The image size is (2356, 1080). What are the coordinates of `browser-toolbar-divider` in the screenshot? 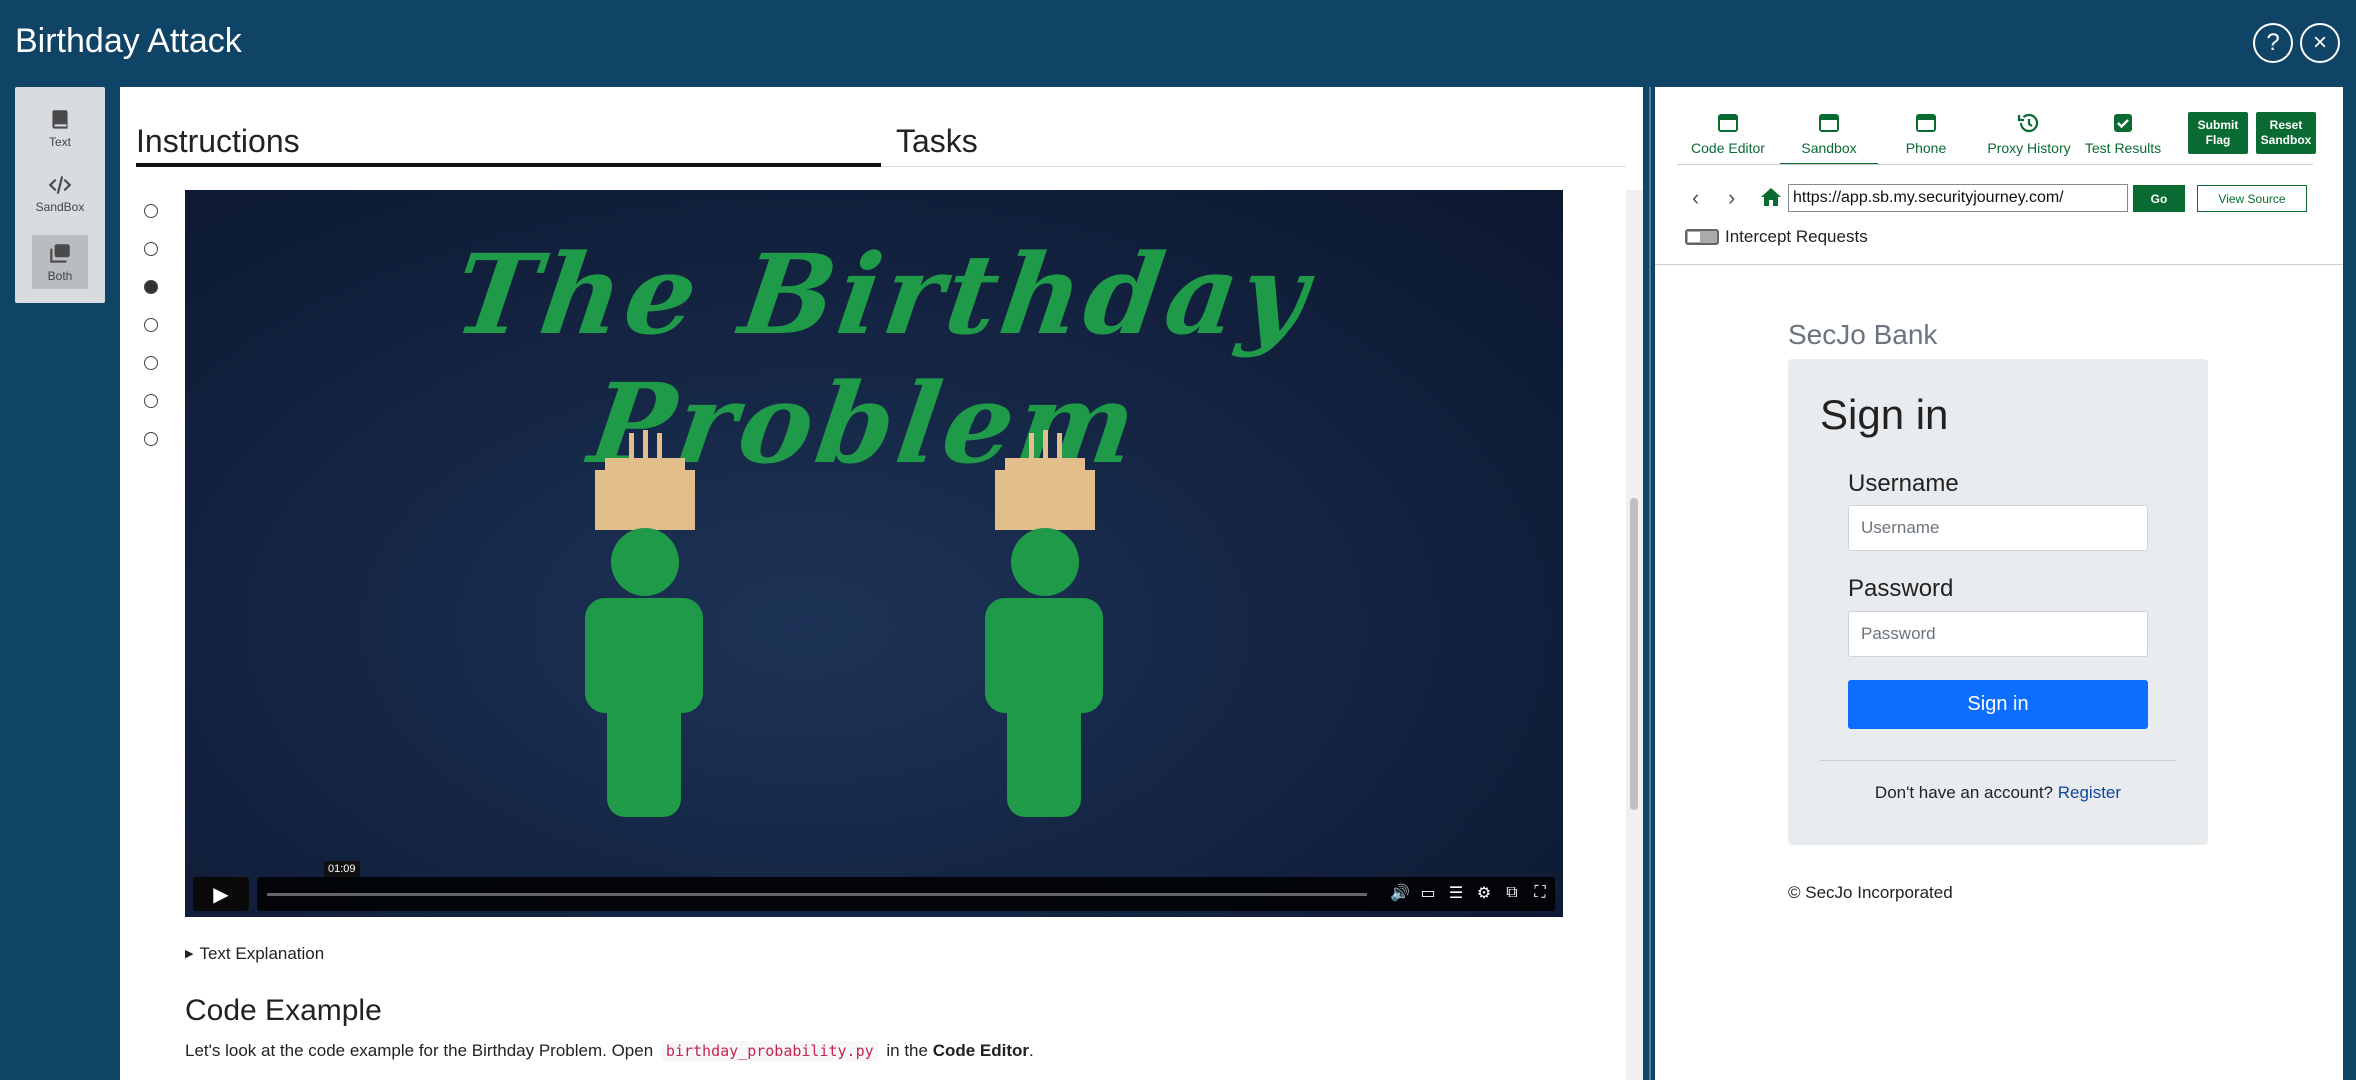 It's located at (1999, 264).